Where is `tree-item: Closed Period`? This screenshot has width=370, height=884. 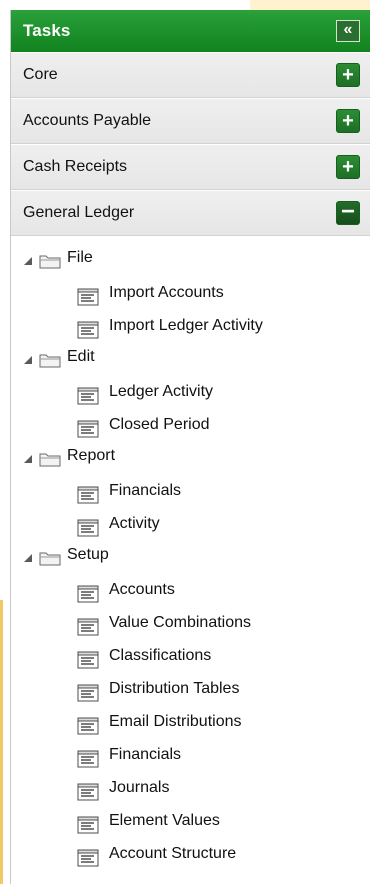 tree-item: Closed Period is located at coordinates (190, 425).